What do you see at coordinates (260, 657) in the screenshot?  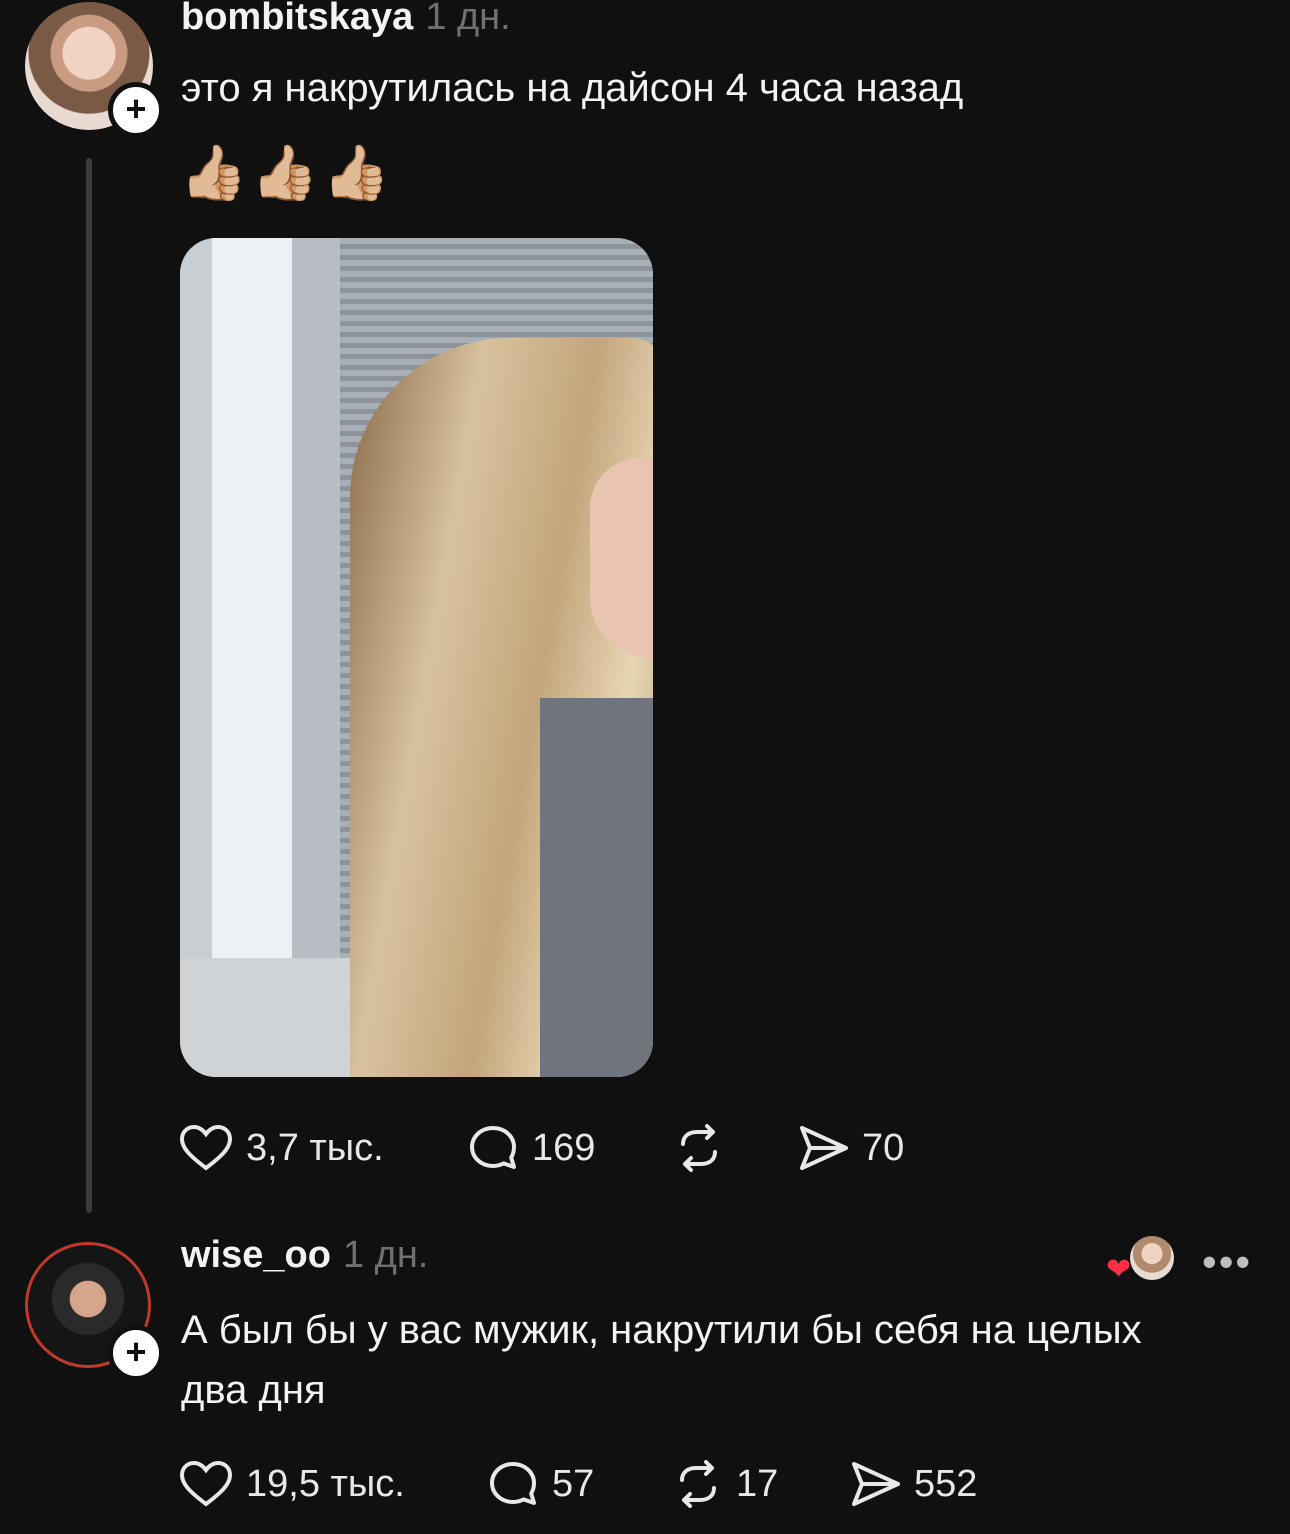 I see `photo-window-frame` at bounding box center [260, 657].